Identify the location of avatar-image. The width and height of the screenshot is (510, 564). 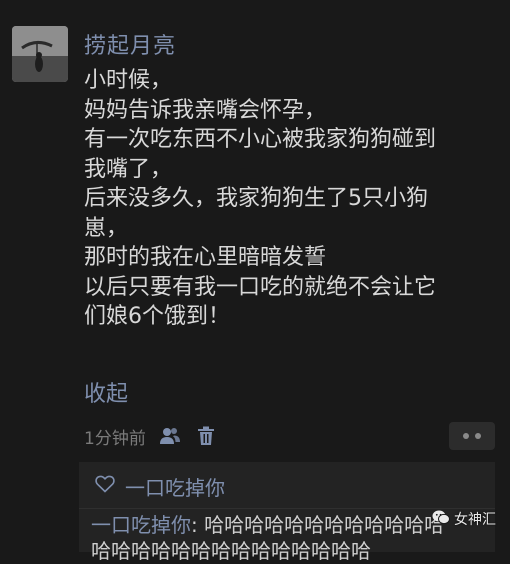
(40, 54).